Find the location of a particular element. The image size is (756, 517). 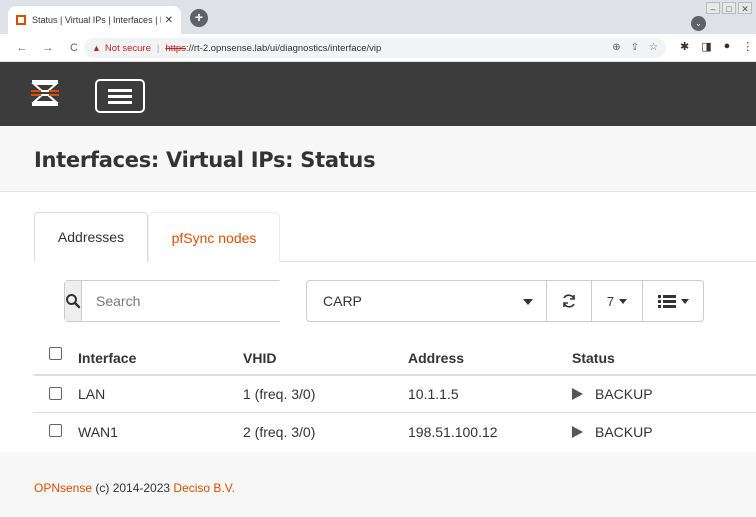

row-address: 198.51.100.12 is located at coordinates (453, 431).